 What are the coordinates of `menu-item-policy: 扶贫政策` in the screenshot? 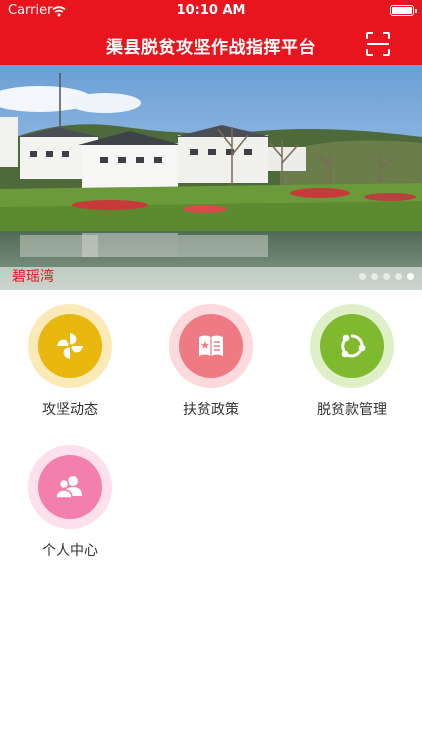 It's located at (211, 361).